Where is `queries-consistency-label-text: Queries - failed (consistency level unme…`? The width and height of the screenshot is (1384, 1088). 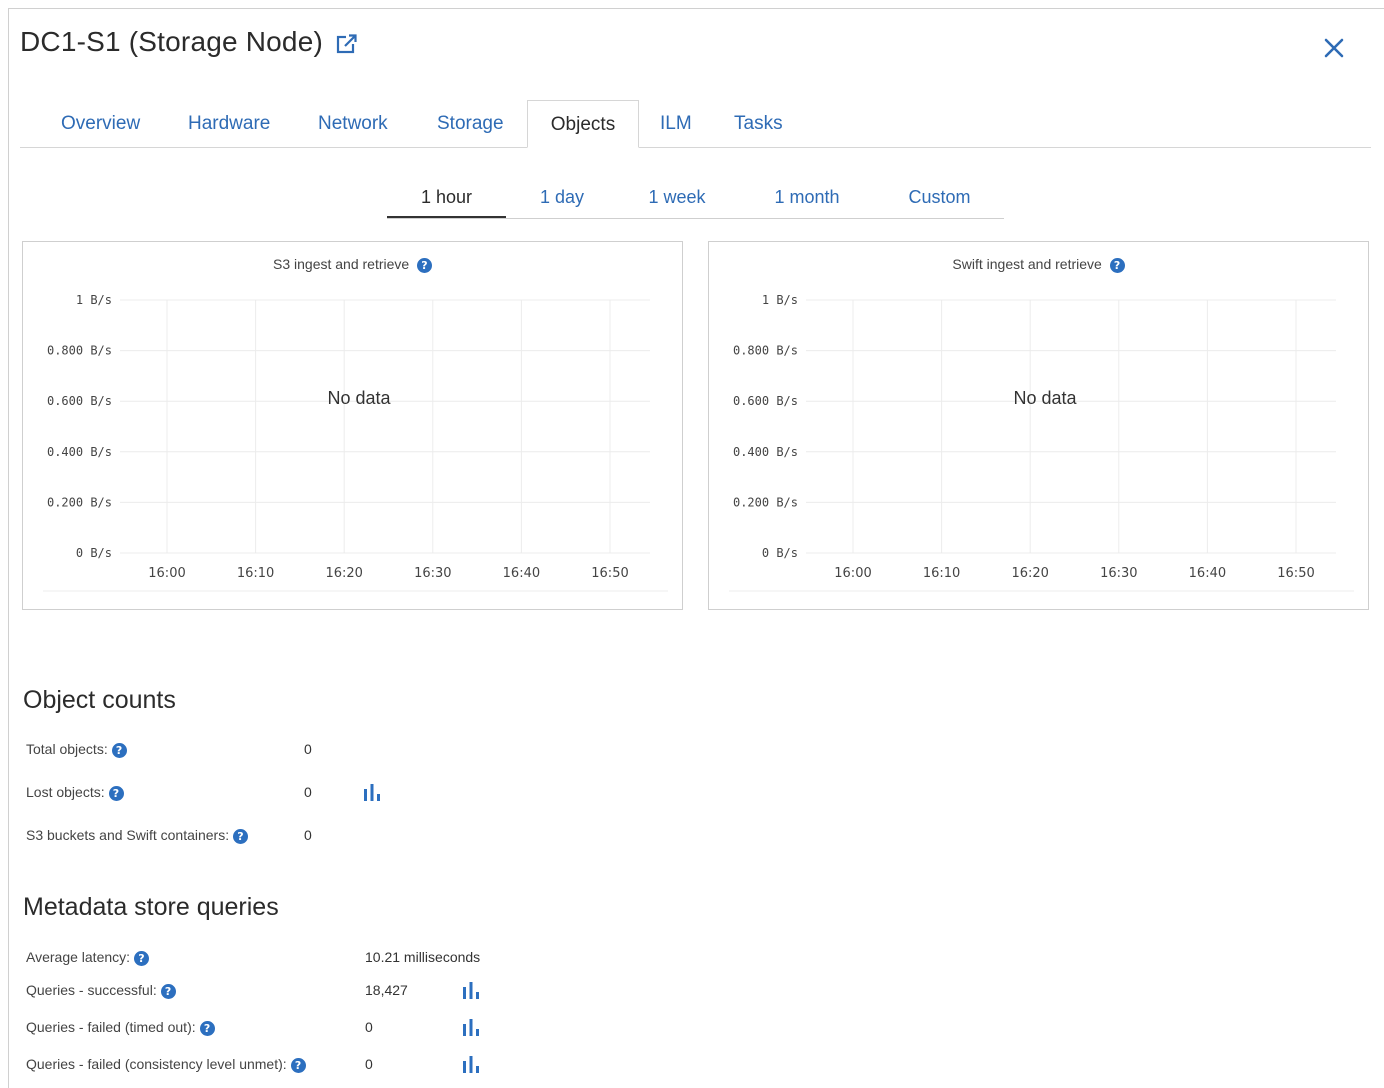 queries-consistency-label-text: Queries - failed (consistency level unme… is located at coordinates (156, 1064).